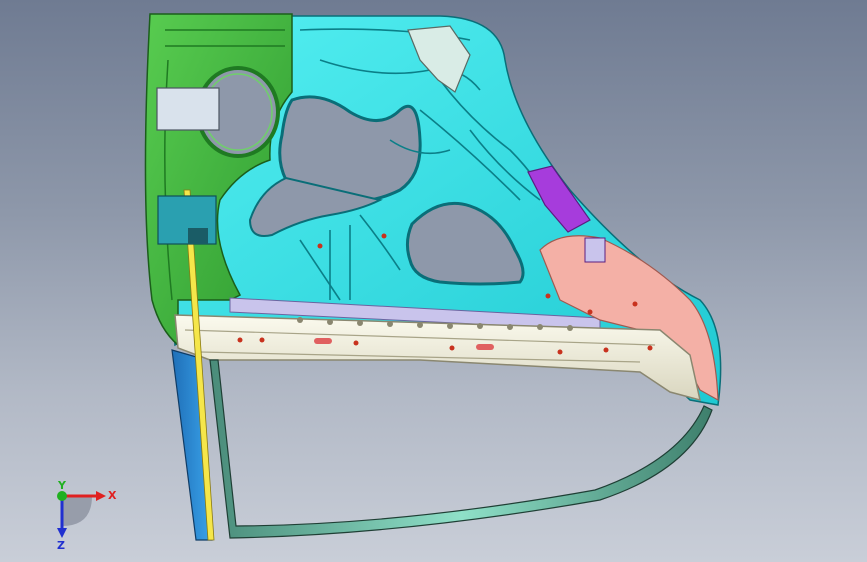 Image resolution: width=867 pixels, height=562 pixels. I want to click on triad-shadow, so click(77, 511).